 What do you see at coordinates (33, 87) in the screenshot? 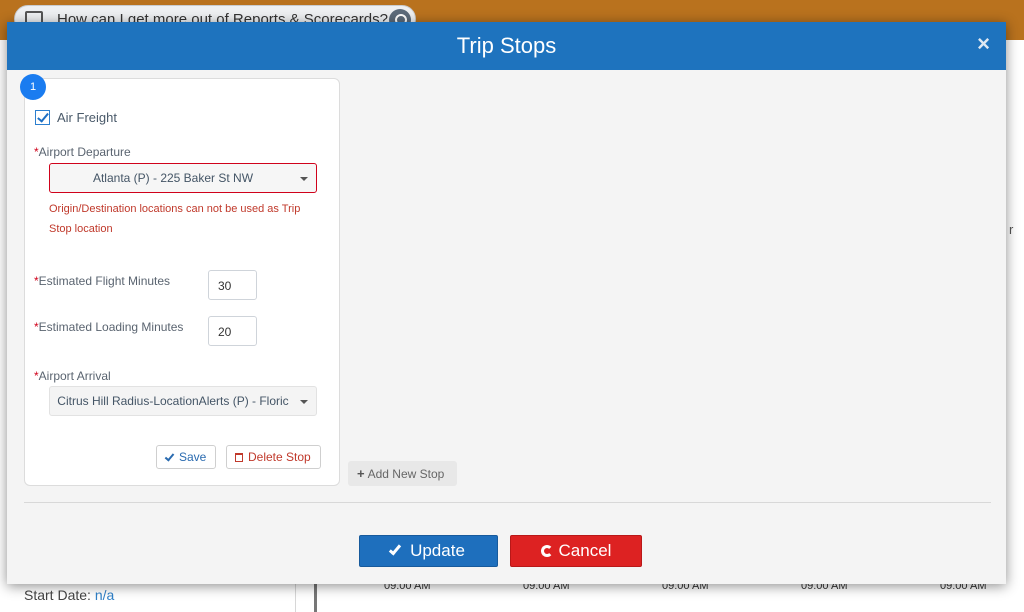
I see `stop-number-badge: 1` at bounding box center [33, 87].